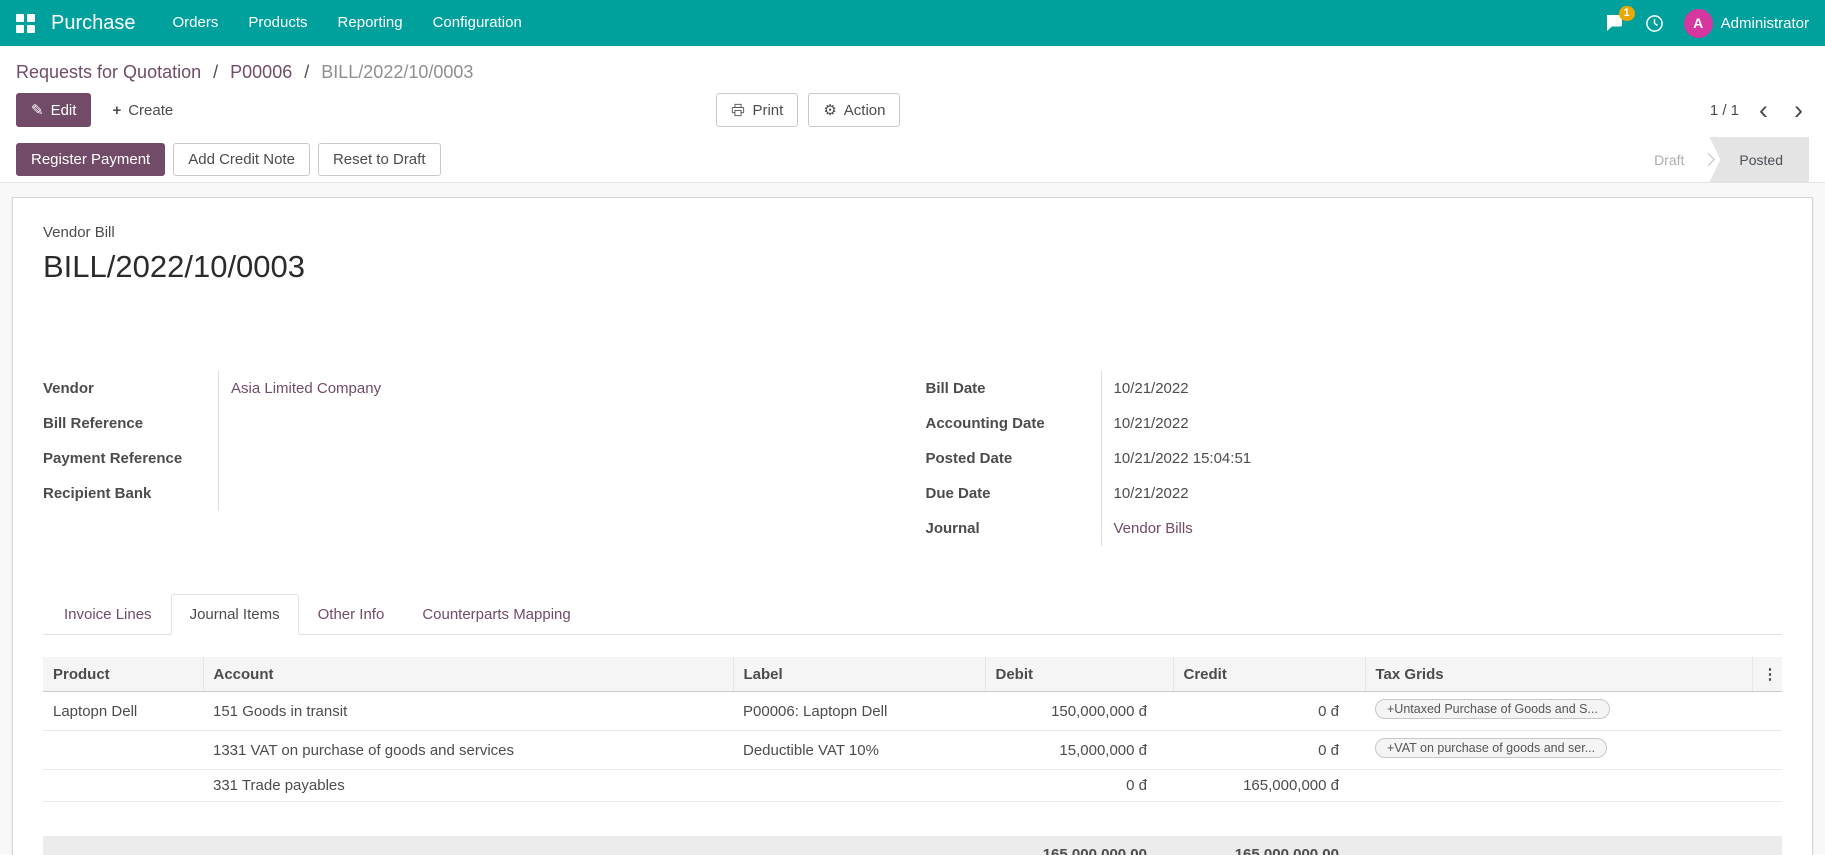 The width and height of the screenshot is (1825, 855). I want to click on register-payment-button: Register Payment, so click(91, 159).